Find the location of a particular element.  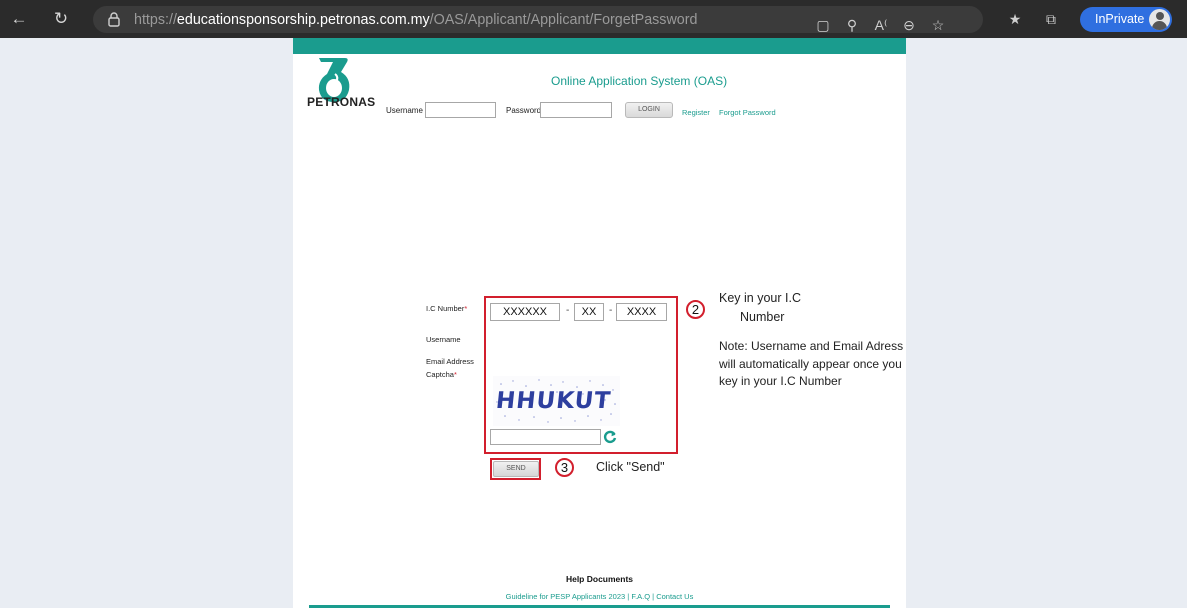

send-button: SEND is located at coordinates (516, 469).